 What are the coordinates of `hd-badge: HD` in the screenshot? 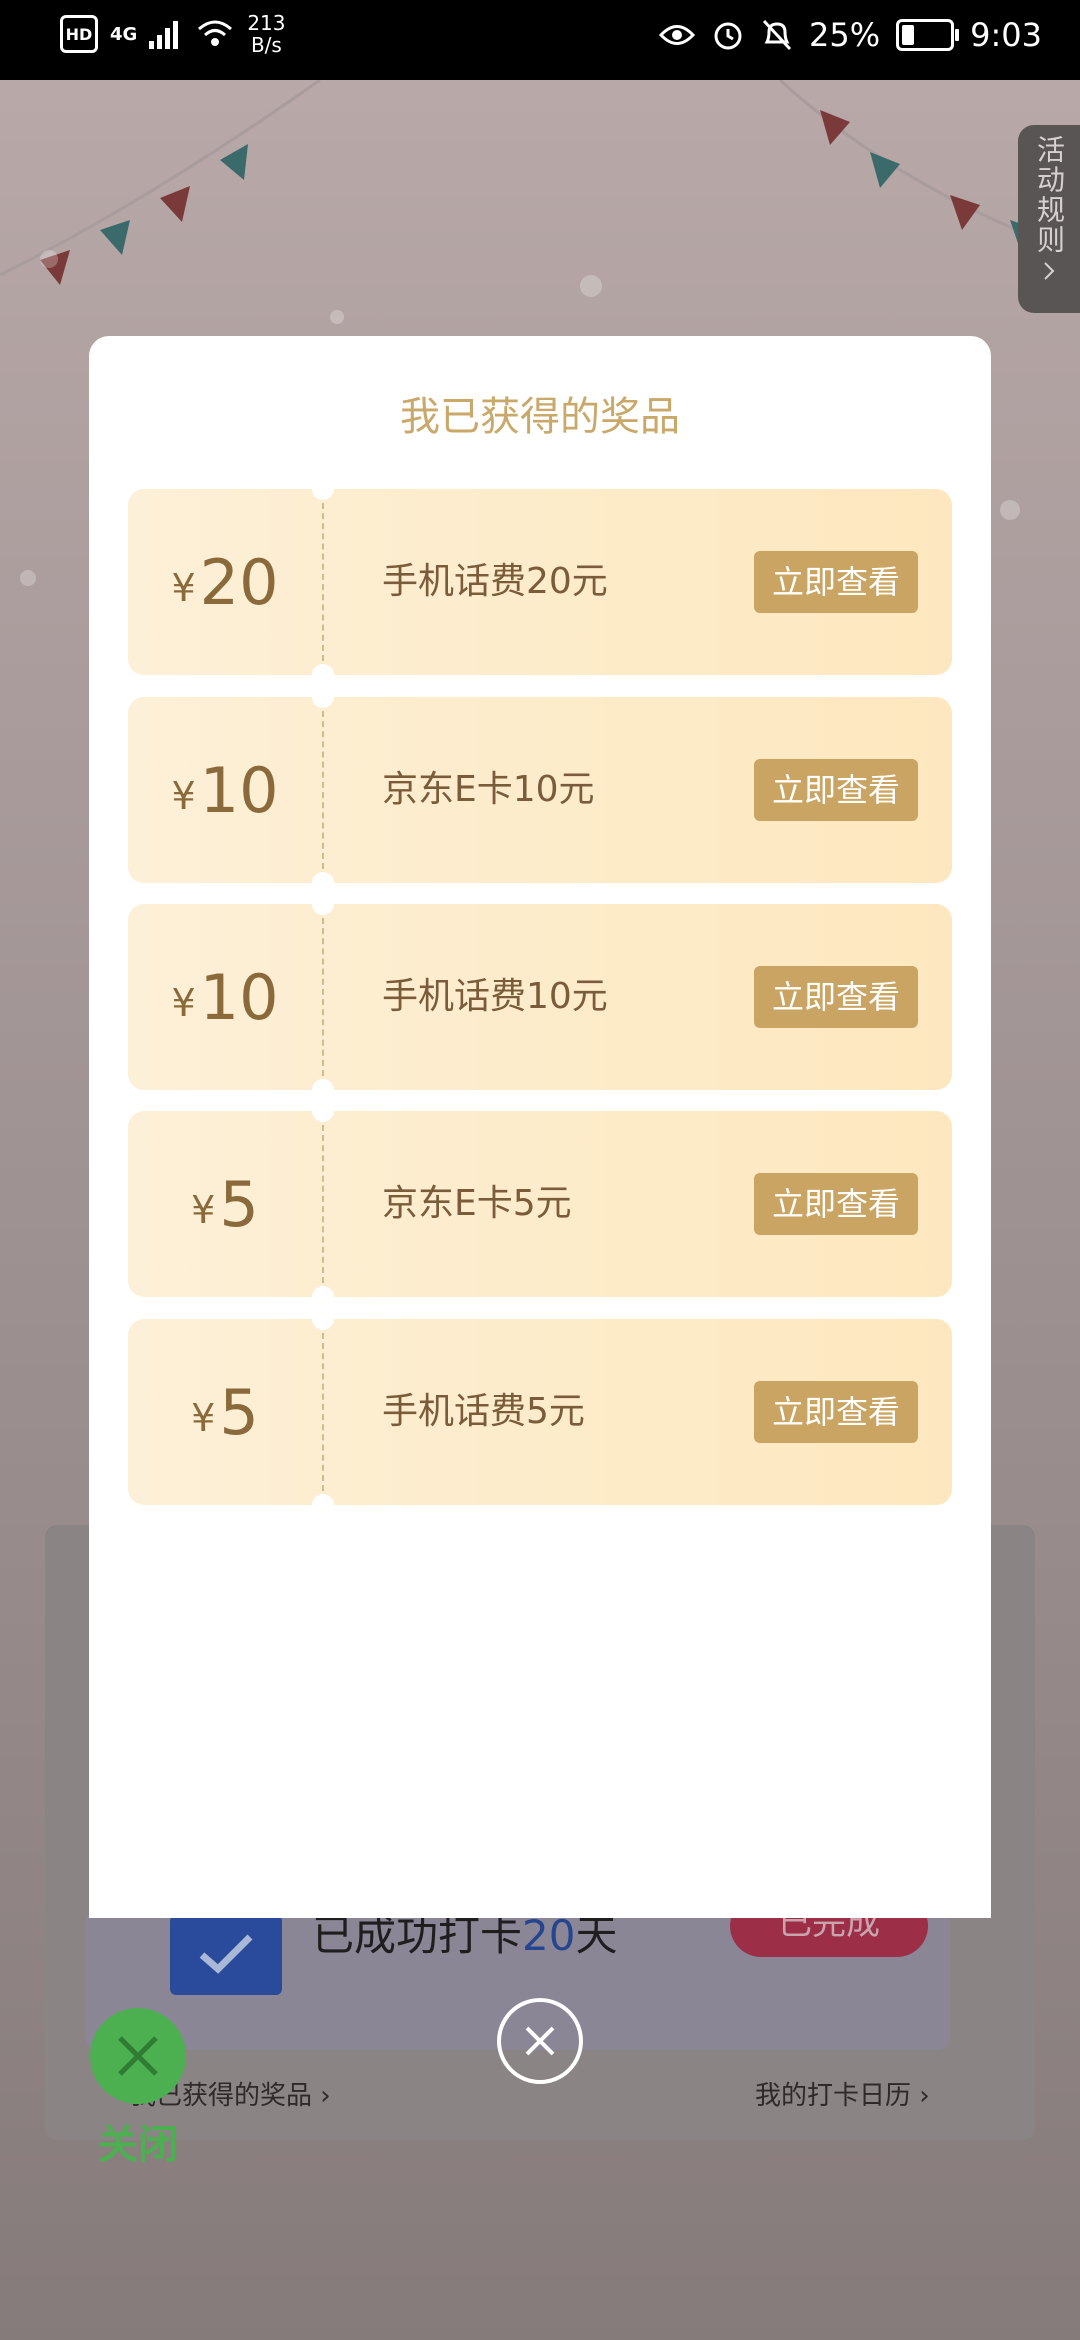 It's located at (79, 34).